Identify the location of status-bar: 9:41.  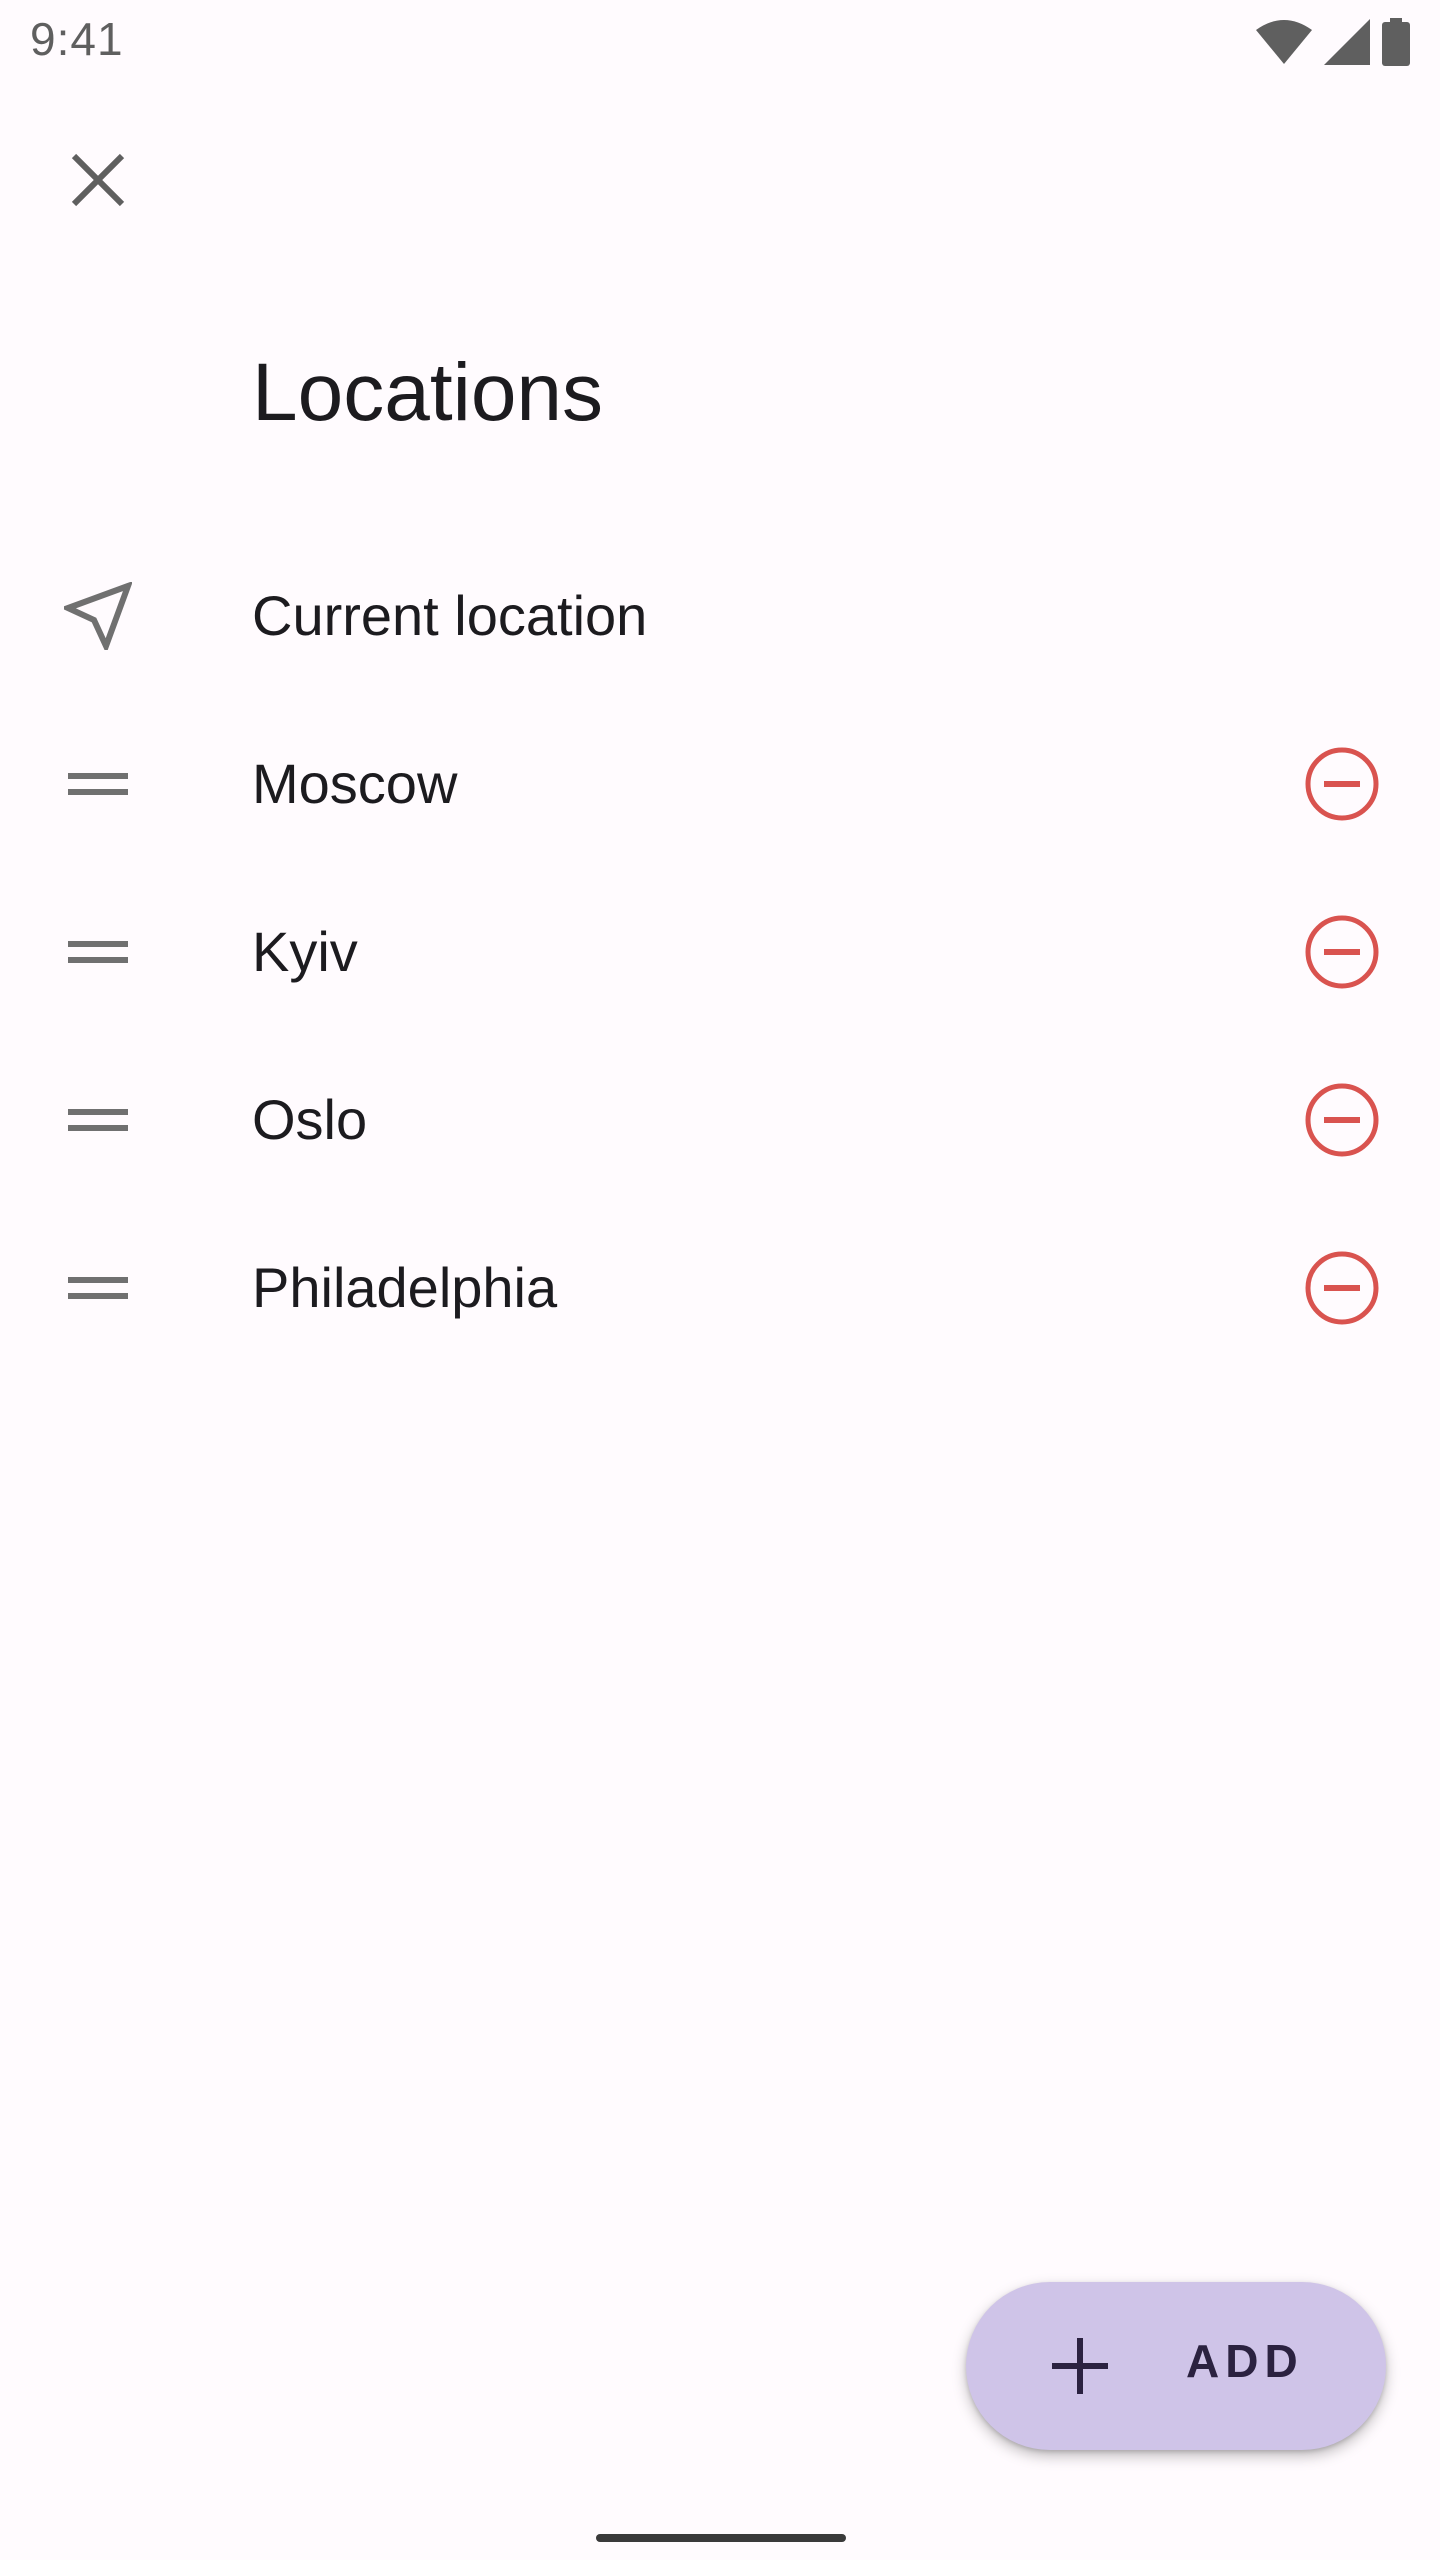
(720, 42).